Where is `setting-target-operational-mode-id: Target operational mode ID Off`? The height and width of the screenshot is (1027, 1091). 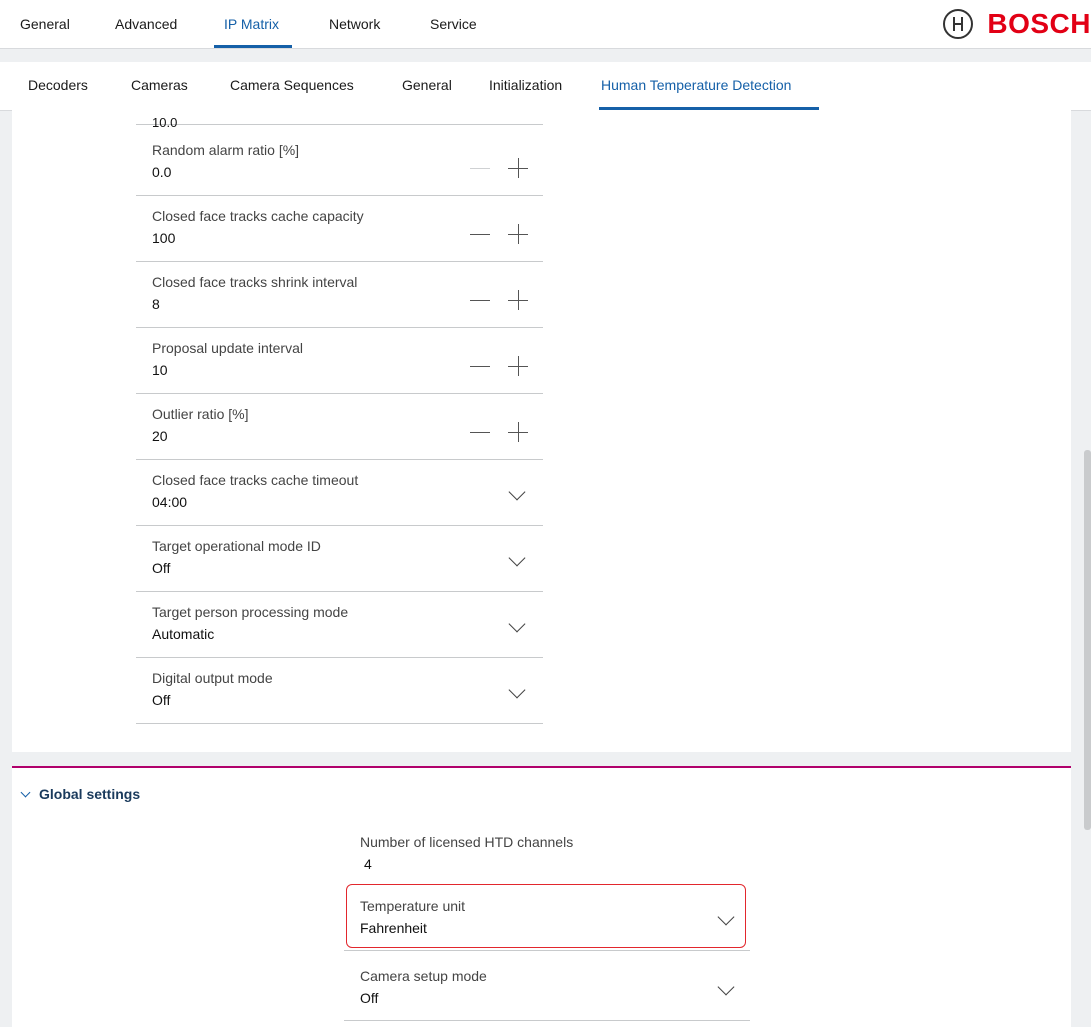
setting-target-operational-mode-id: Target operational mode ID Off is located at coordinates (339, 559).